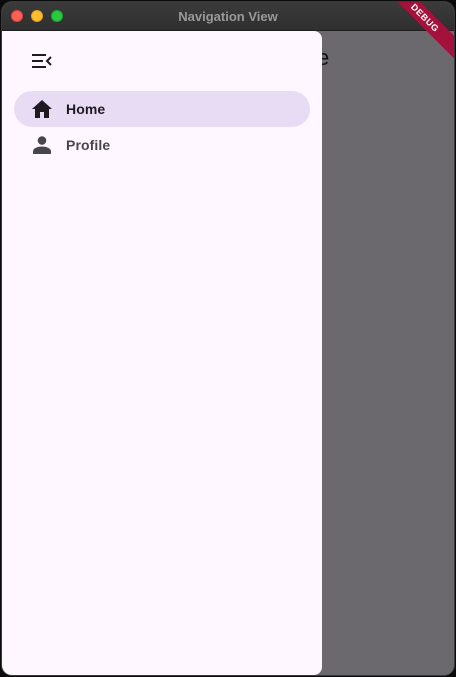 This screenshot has width=456, height=677. I want to click on menu-open-icon, so click(42, 61).